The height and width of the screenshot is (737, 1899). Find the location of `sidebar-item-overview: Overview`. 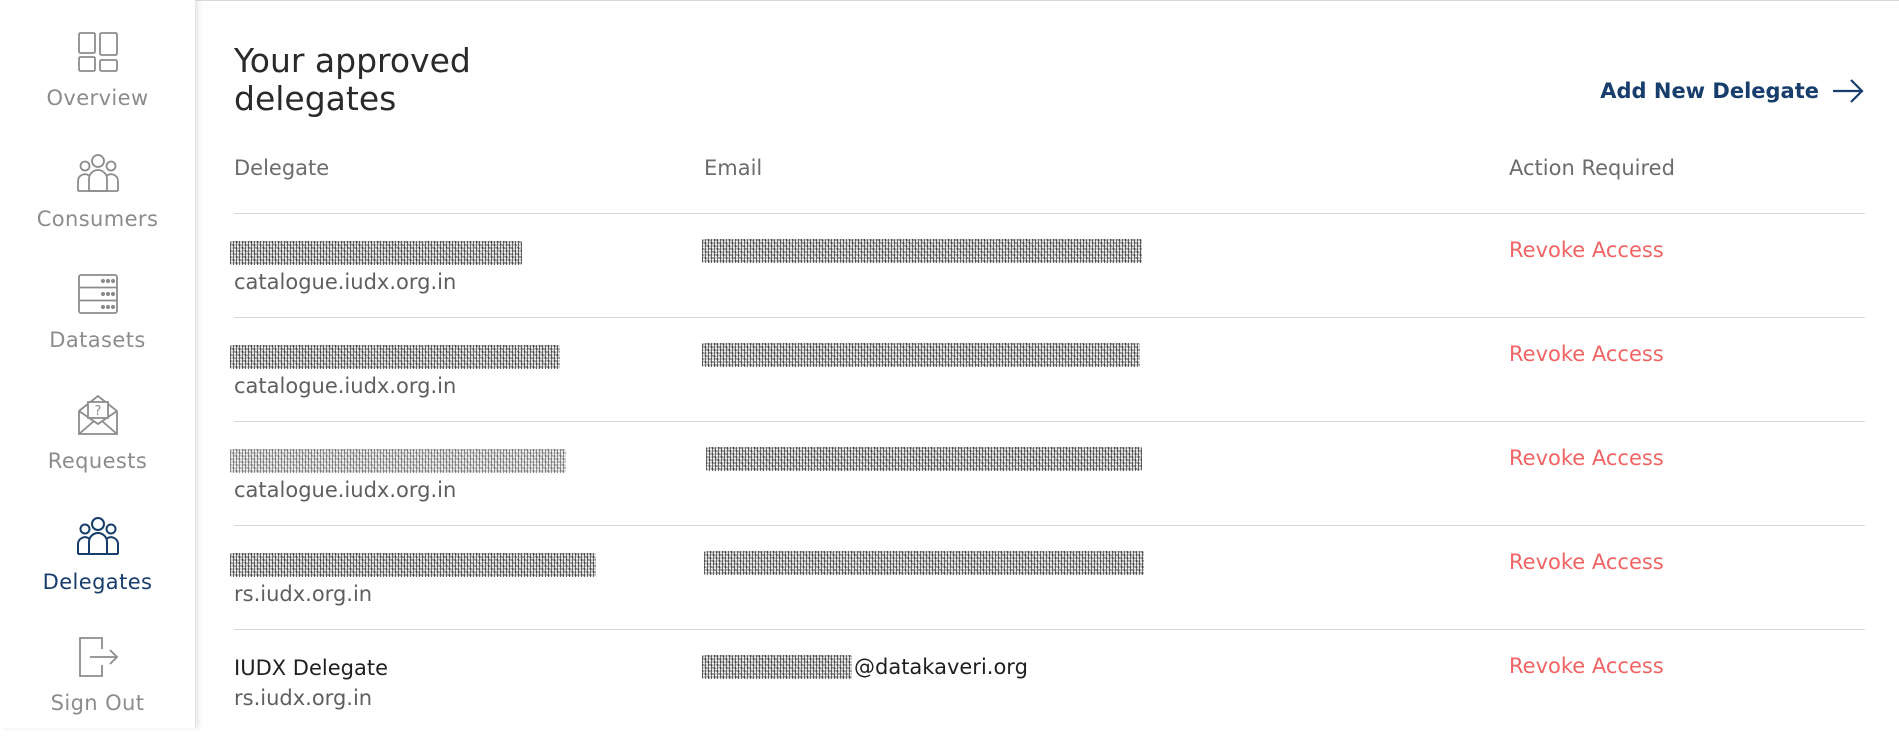

sidebar-item-overview: Overview is located at coordinates (97, 76).